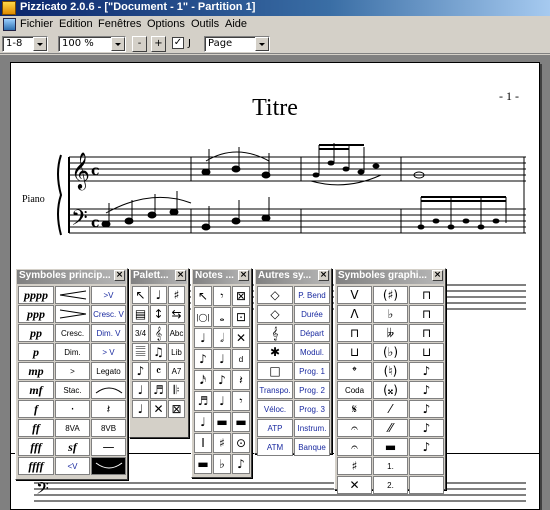 The height and width of the screenshot is (510, 550). Describe the element at coordinates (72, 371) in the screenshot. I see `palette-cell: >` at that location.